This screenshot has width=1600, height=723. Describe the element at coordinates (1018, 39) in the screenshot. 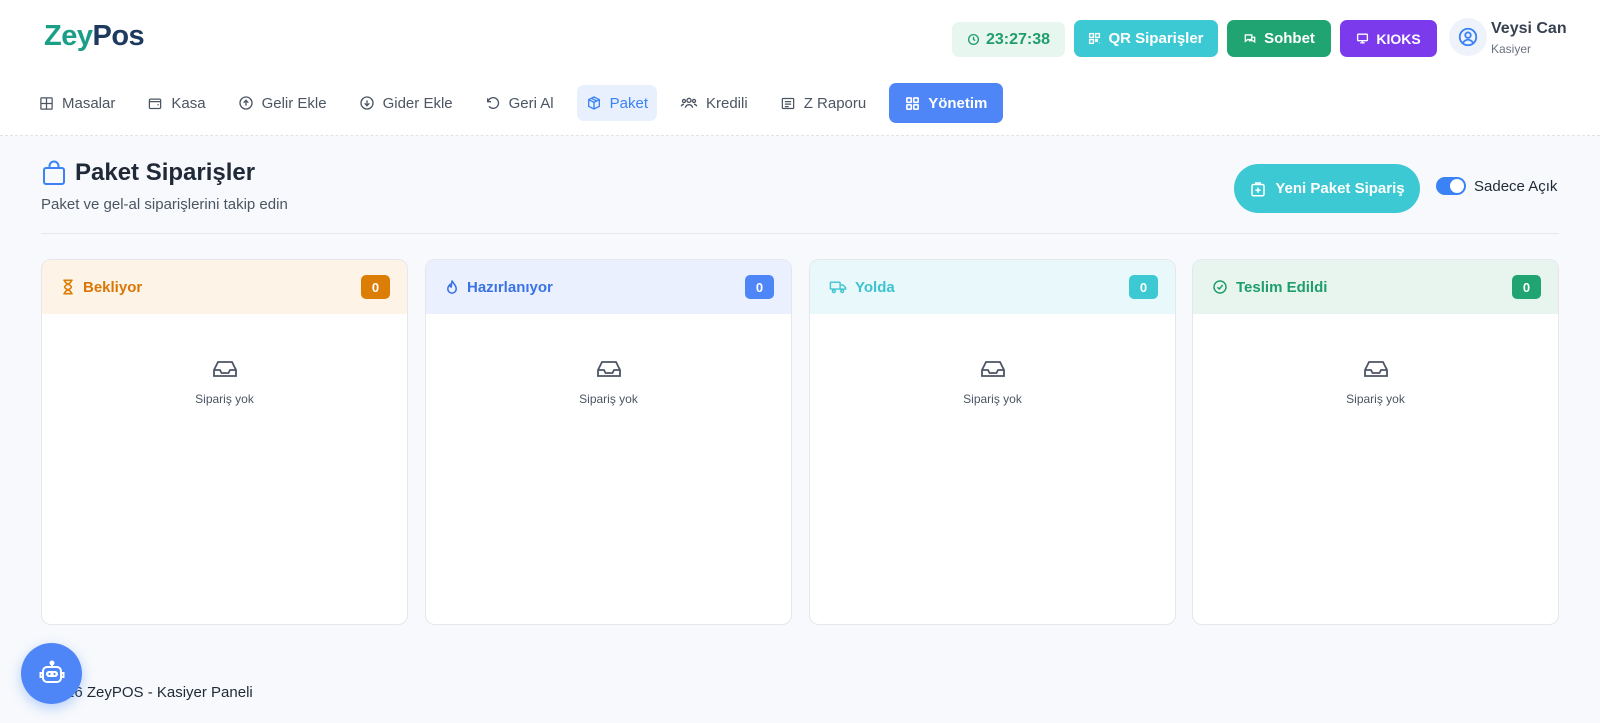

I see `clock-time: 23:27:38` at that location.